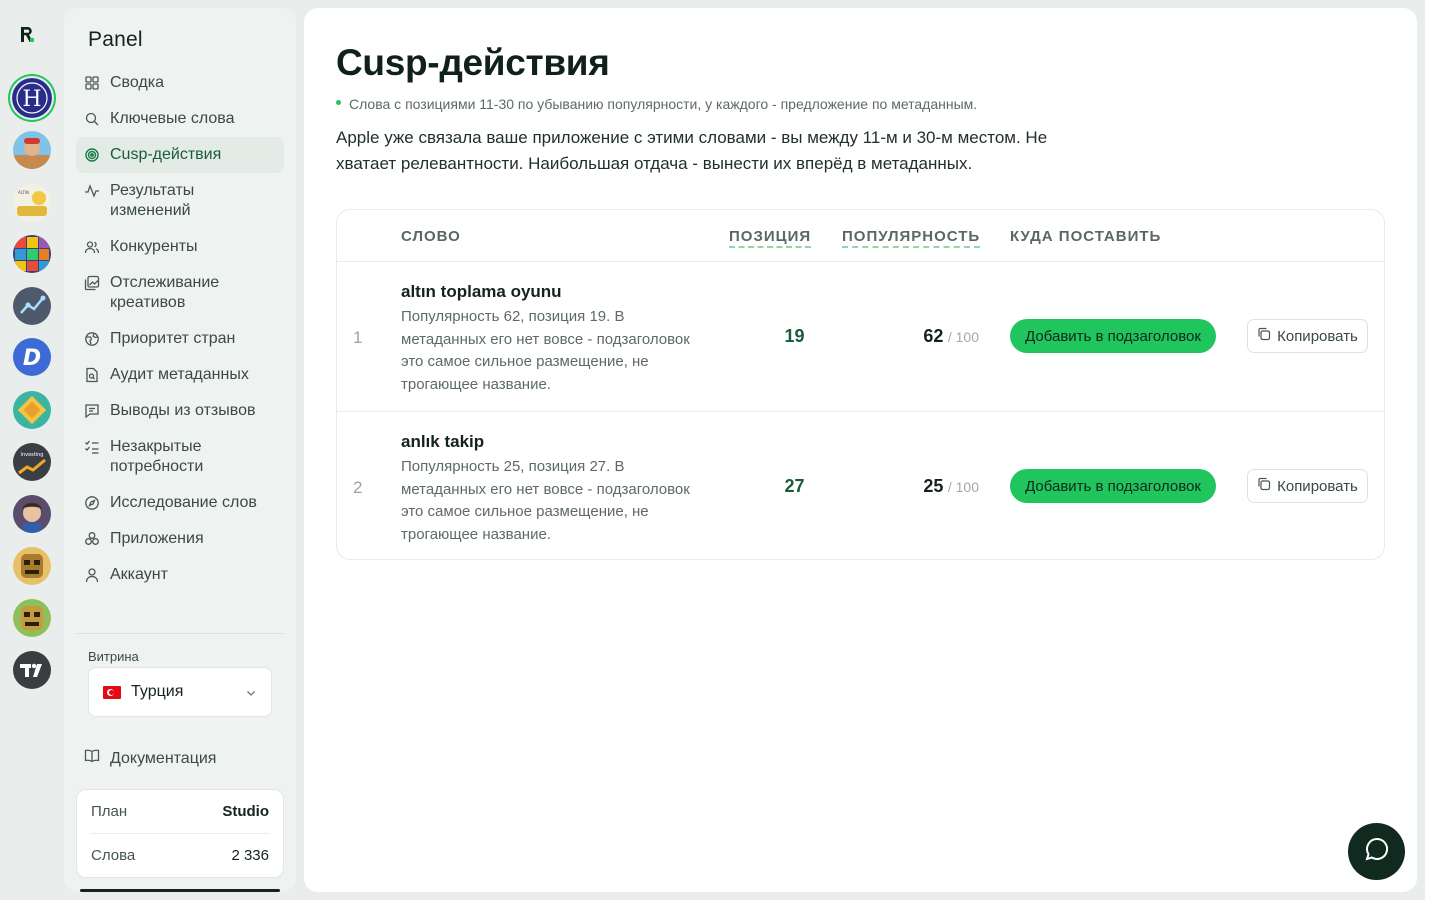  What do you see at coordinates (180, 375) in the screenshot?
I see `sidebar-item-metadata-audit: Аудит метаданных` at bounding box center [180, 375].